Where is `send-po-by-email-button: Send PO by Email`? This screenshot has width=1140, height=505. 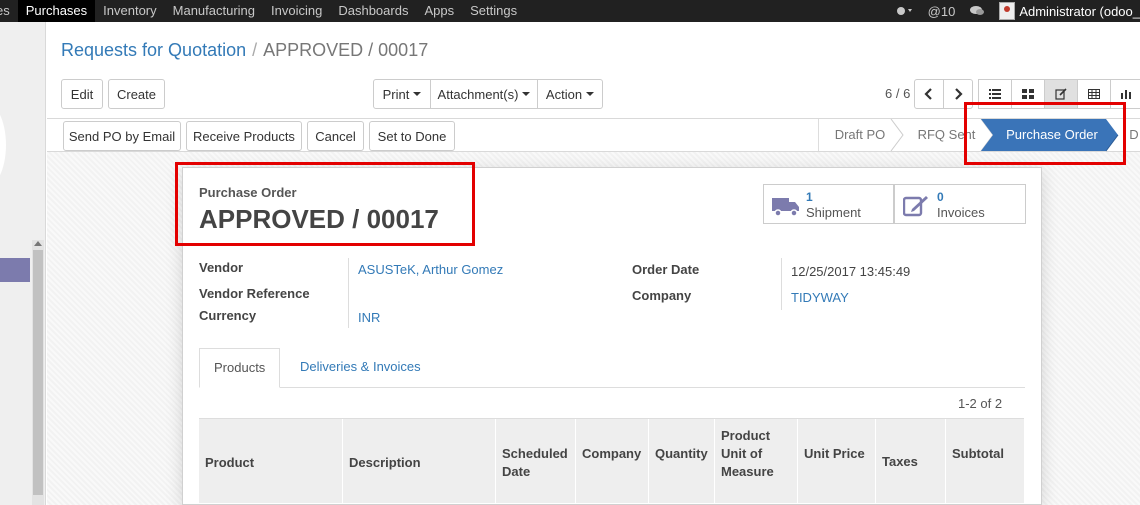
send-po-by-email-button: Send PO by Email is located at coordinates (122, 136).